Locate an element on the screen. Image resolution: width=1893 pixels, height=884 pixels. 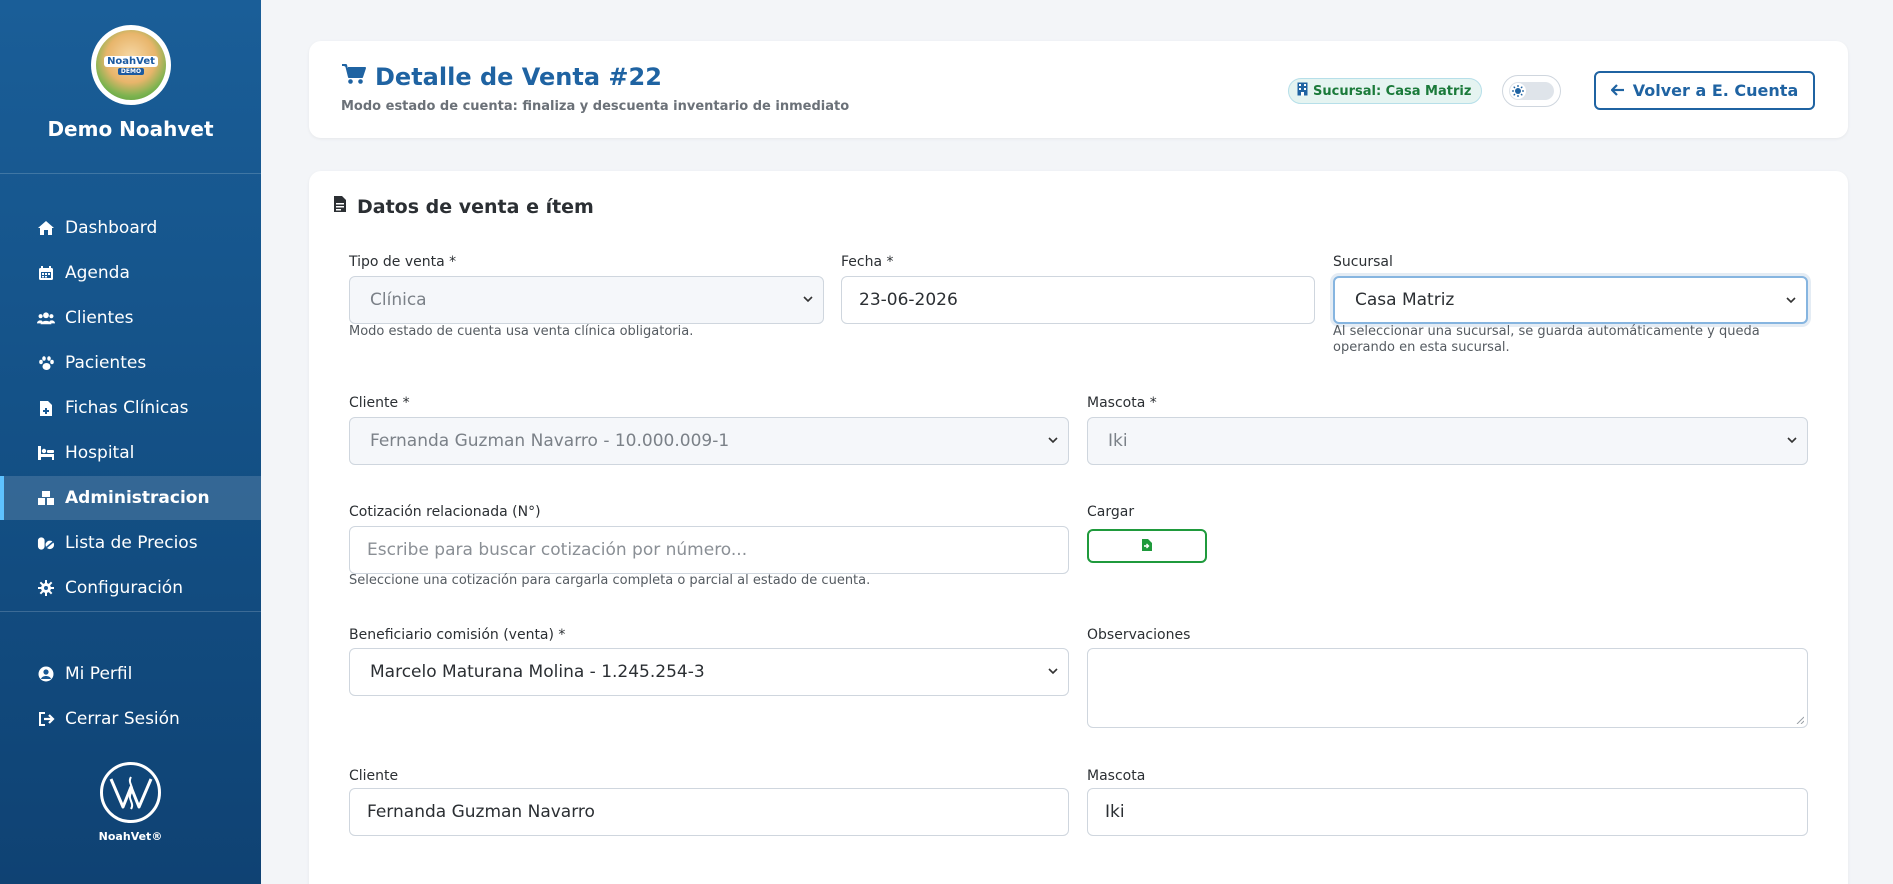
arrow-left-icon is located at coordinates (1617, 90).